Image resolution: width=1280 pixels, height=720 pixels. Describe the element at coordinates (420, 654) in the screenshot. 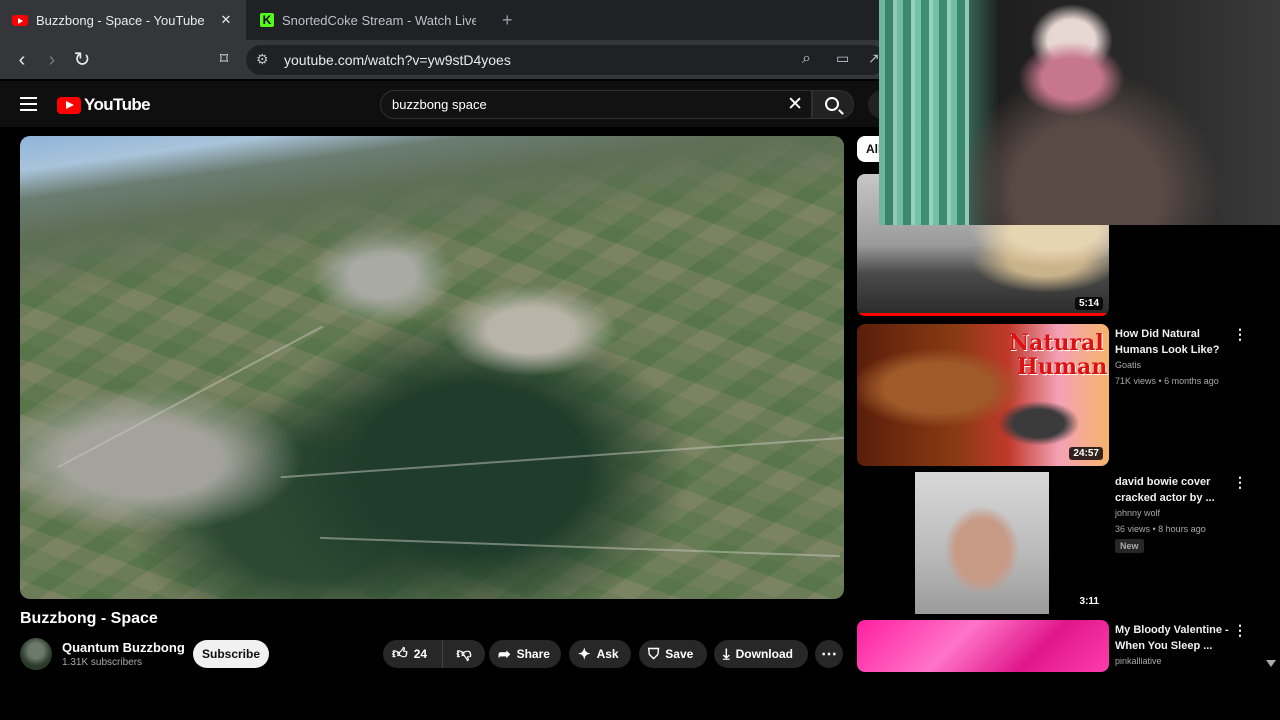

I see `like-count: 24` at that location.